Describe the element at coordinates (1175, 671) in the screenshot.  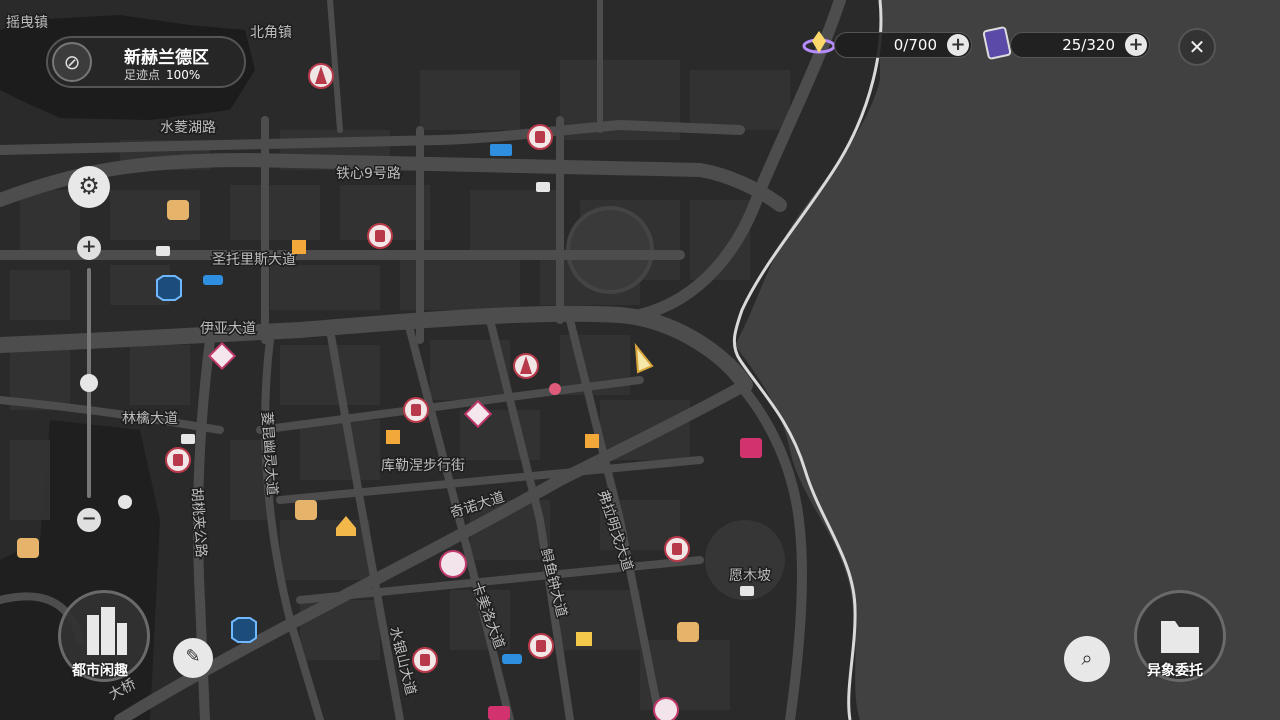
I see `anomaly-commission-label: 异象委托` at that location.